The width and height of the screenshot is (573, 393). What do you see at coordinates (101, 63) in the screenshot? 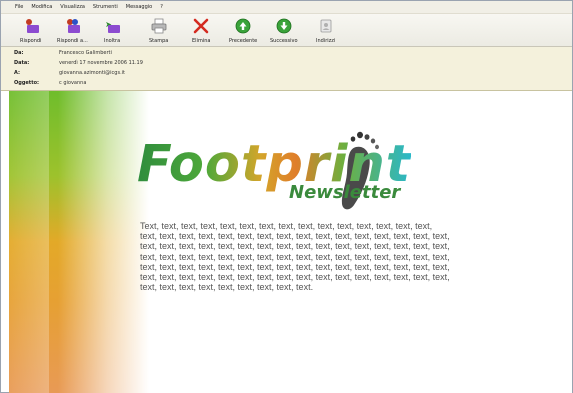
I see `date-value: venerdì 17 novembre 2006 11.19` at bounding box center [101, 63].